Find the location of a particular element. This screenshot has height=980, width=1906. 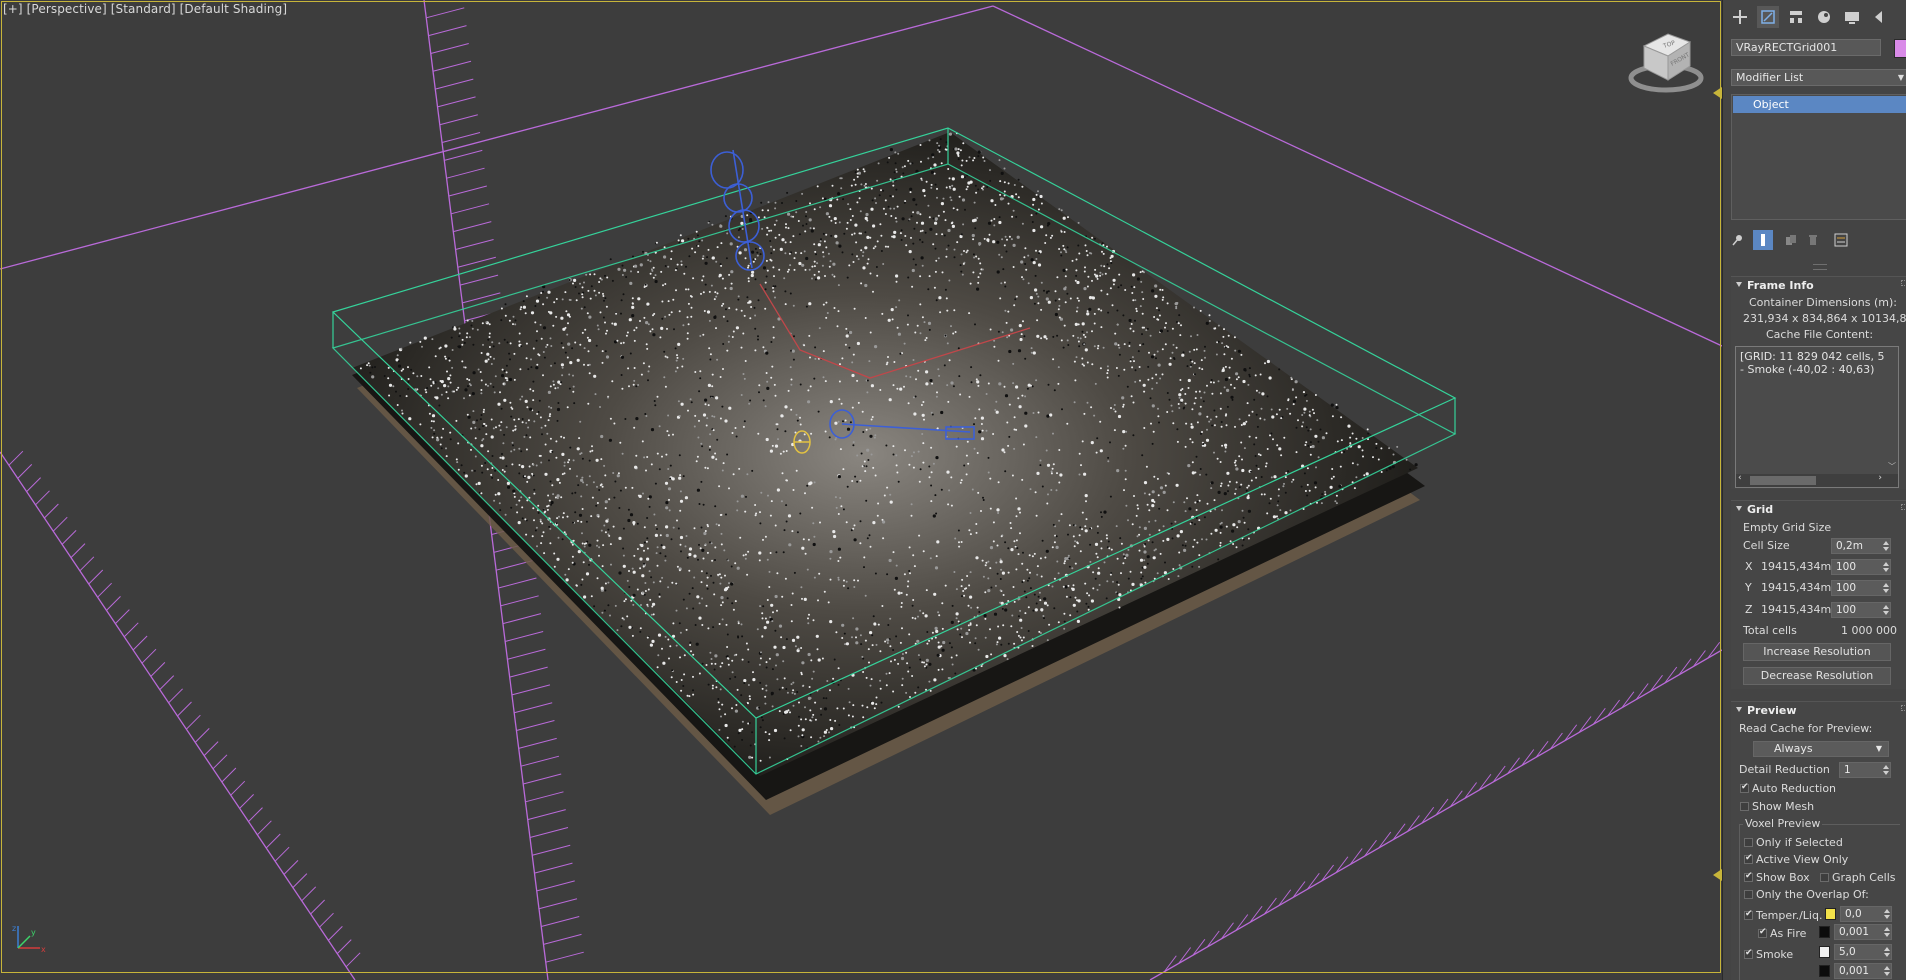

scroll-right-icon: › is located at coordinates (1880, 478).